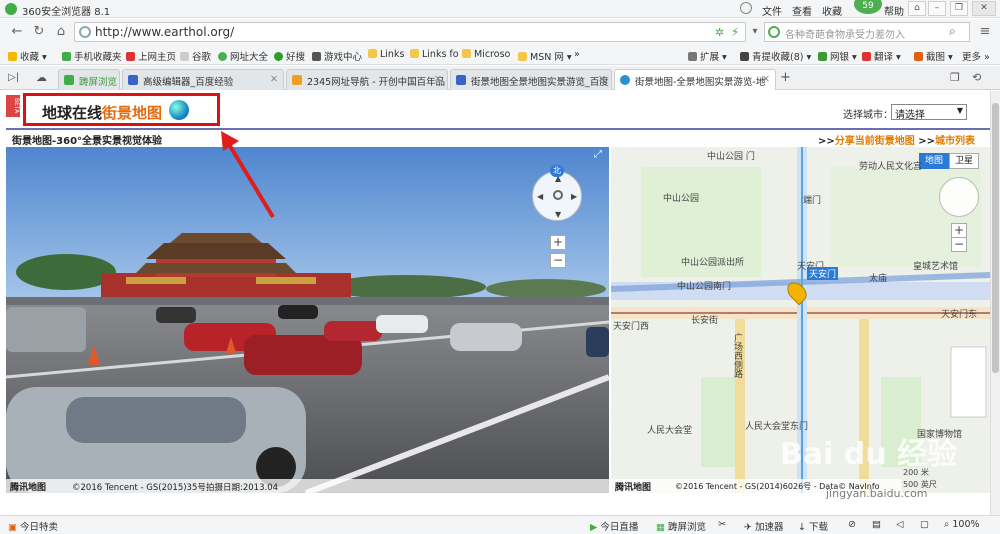 The width and height of the screenshot is (1000, 534). I want to click on speed-icon: ⚡, so click(735, 32).